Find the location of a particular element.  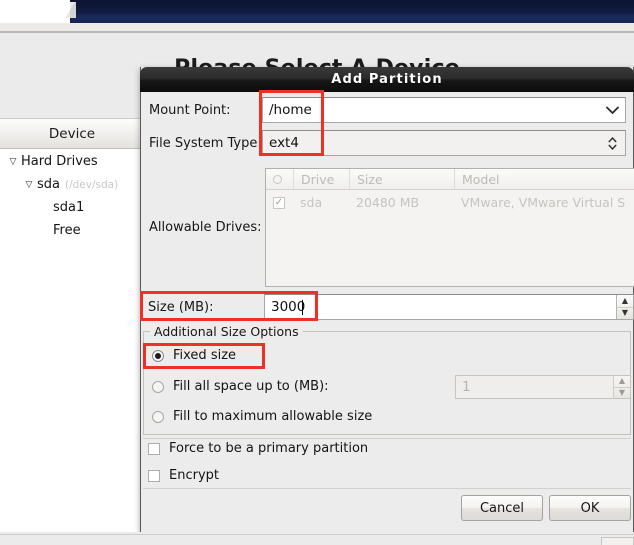

radio-fill-all-space-up-to: Fill all space up to (MB): is located at coordinates (240, 386).